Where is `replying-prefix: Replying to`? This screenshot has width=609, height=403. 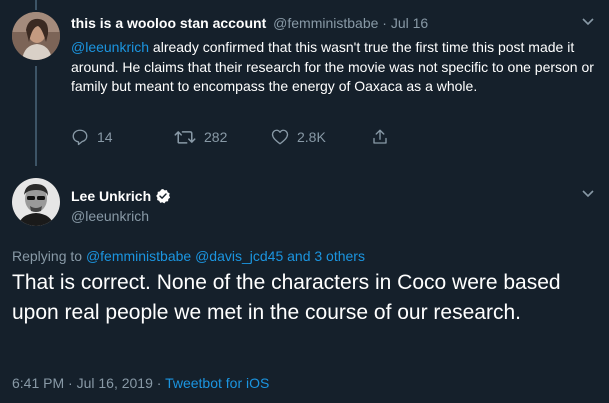
replying-prefix: Replying to is located at coordinates (49, 256).